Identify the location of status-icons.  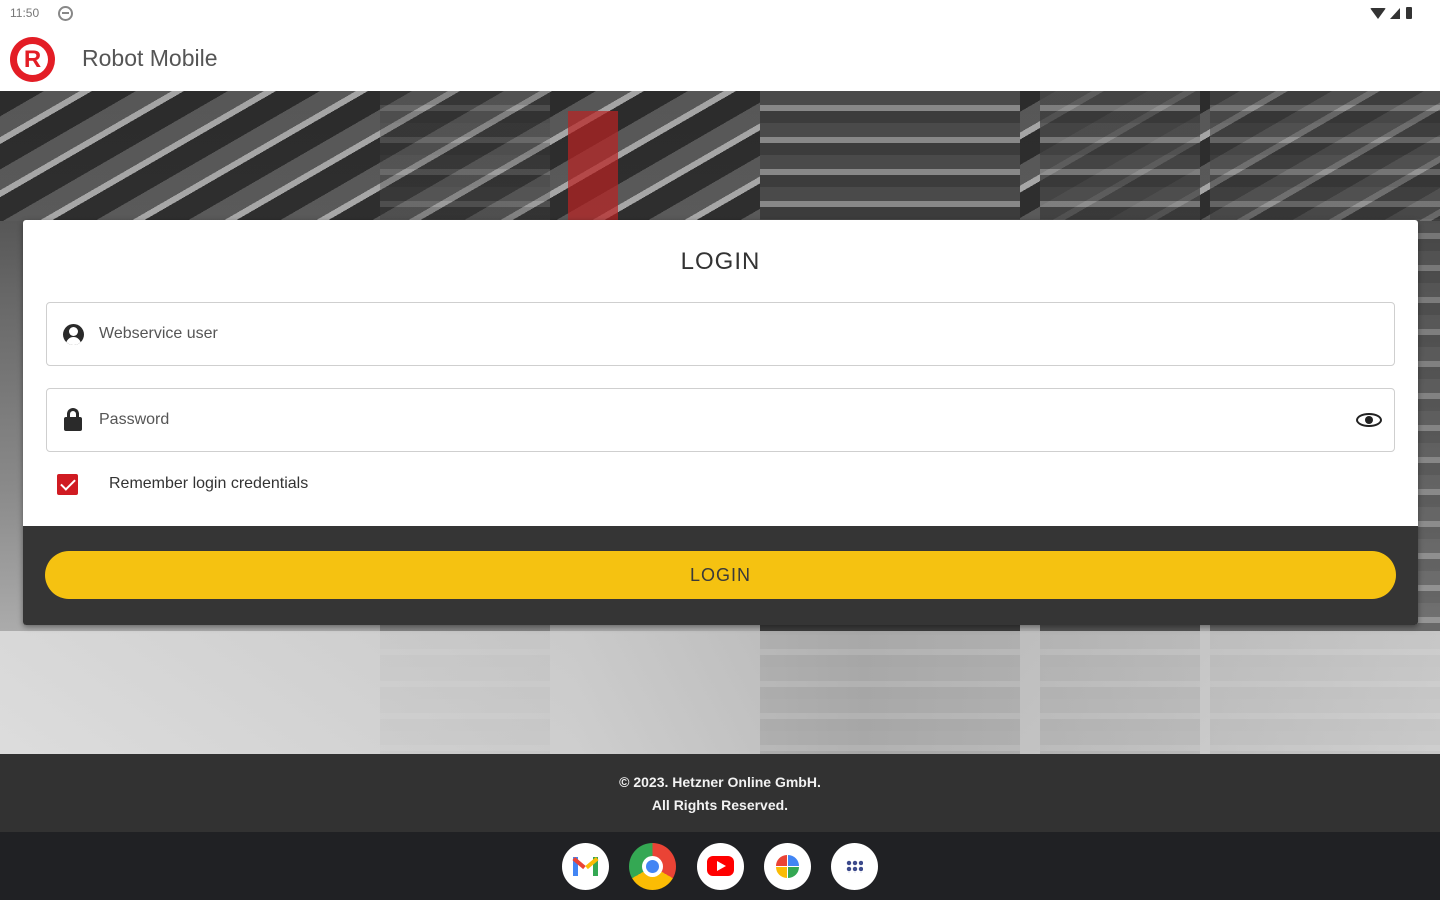
(1391, 13).